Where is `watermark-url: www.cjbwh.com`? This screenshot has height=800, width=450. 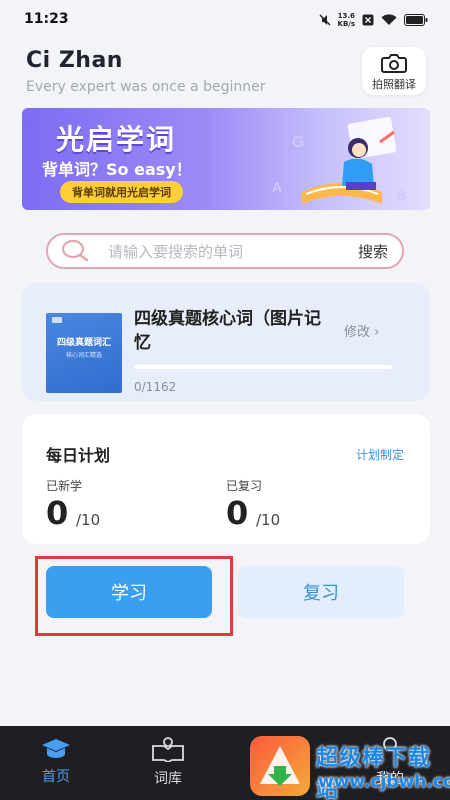 watermark-url: www.cjbwh.com is located at coordinates (384, 782).